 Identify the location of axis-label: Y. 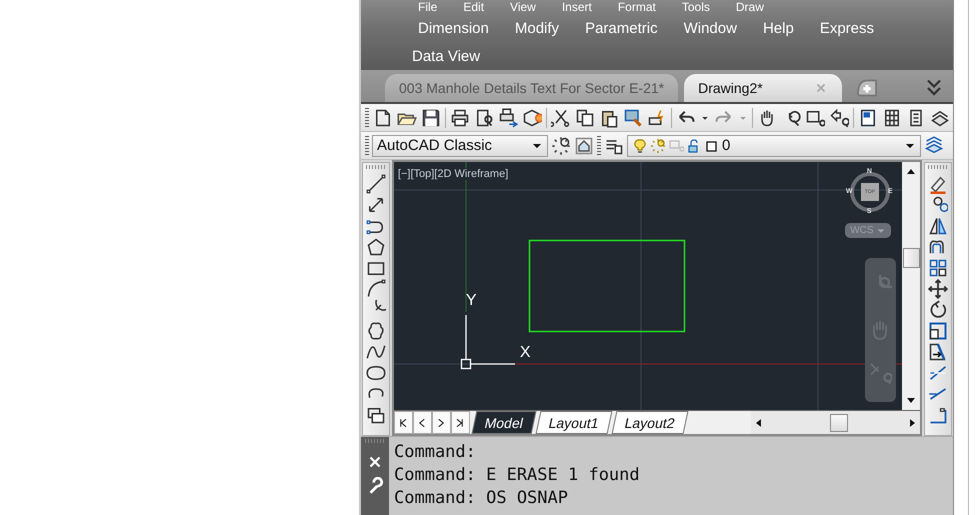
(471, 301).